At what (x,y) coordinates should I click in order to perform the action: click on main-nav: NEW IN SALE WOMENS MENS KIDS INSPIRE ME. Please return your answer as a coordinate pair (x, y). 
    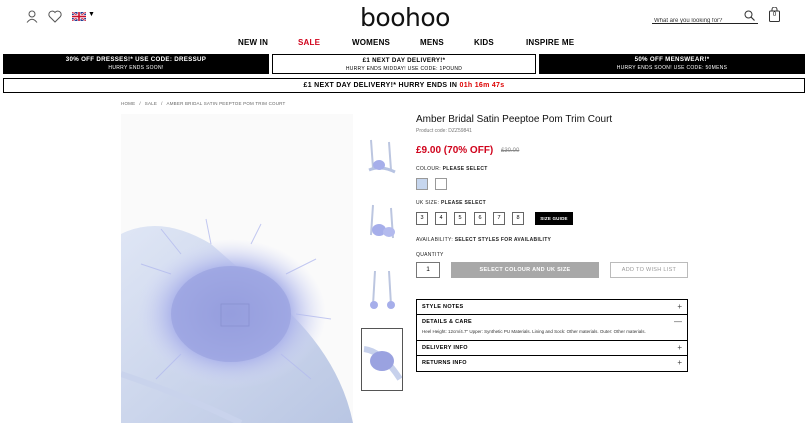
    Looking at the image, I should click on (405, 44).